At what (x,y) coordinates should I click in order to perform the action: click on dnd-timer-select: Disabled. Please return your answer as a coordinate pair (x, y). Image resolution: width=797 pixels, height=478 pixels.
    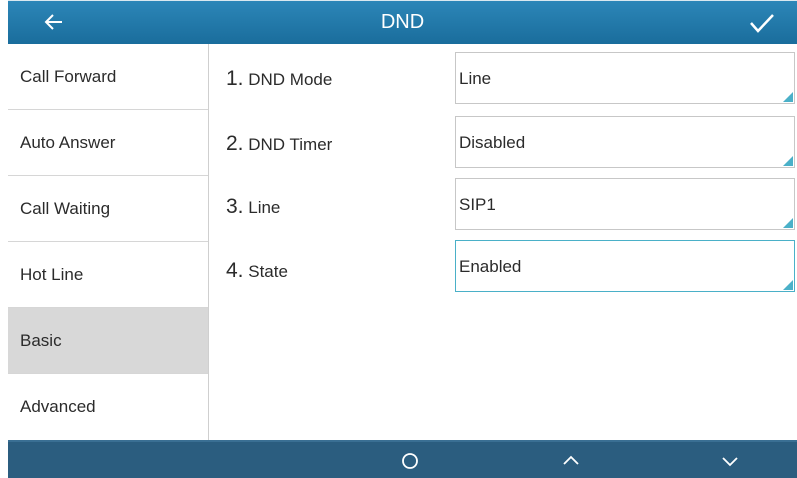
    Looking at the image, I should click on (625, 142).